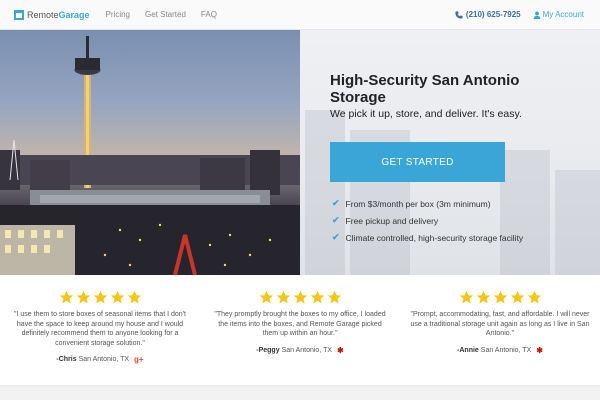  Describe the element at coordinates (468, 350) in the screenshot. I see `author-name: -Annie` at that location.